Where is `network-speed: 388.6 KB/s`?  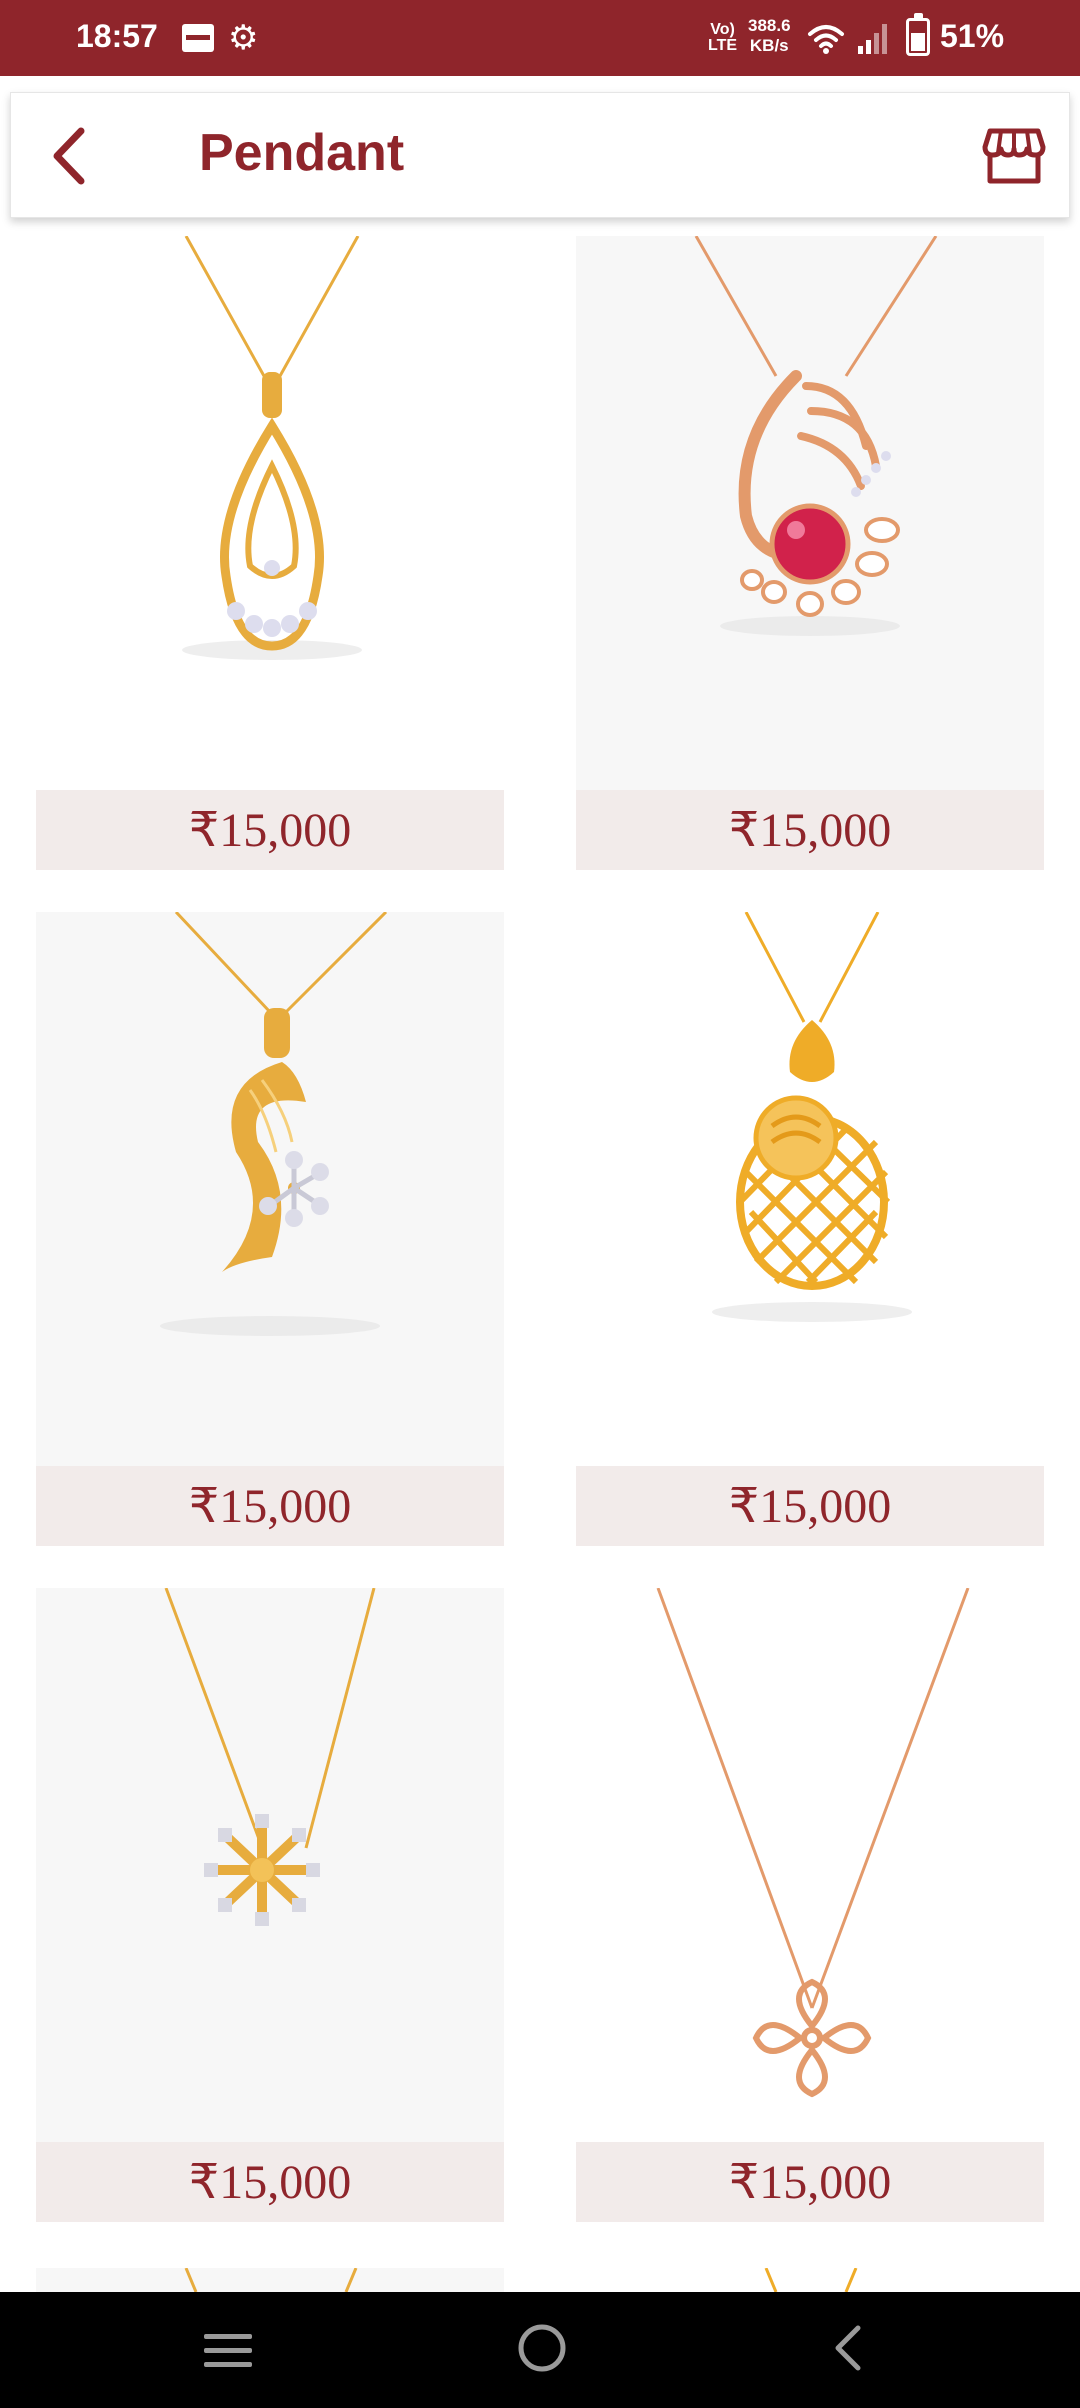
network-speed: 388.6 KB/s is located at coordinates (769, 36).